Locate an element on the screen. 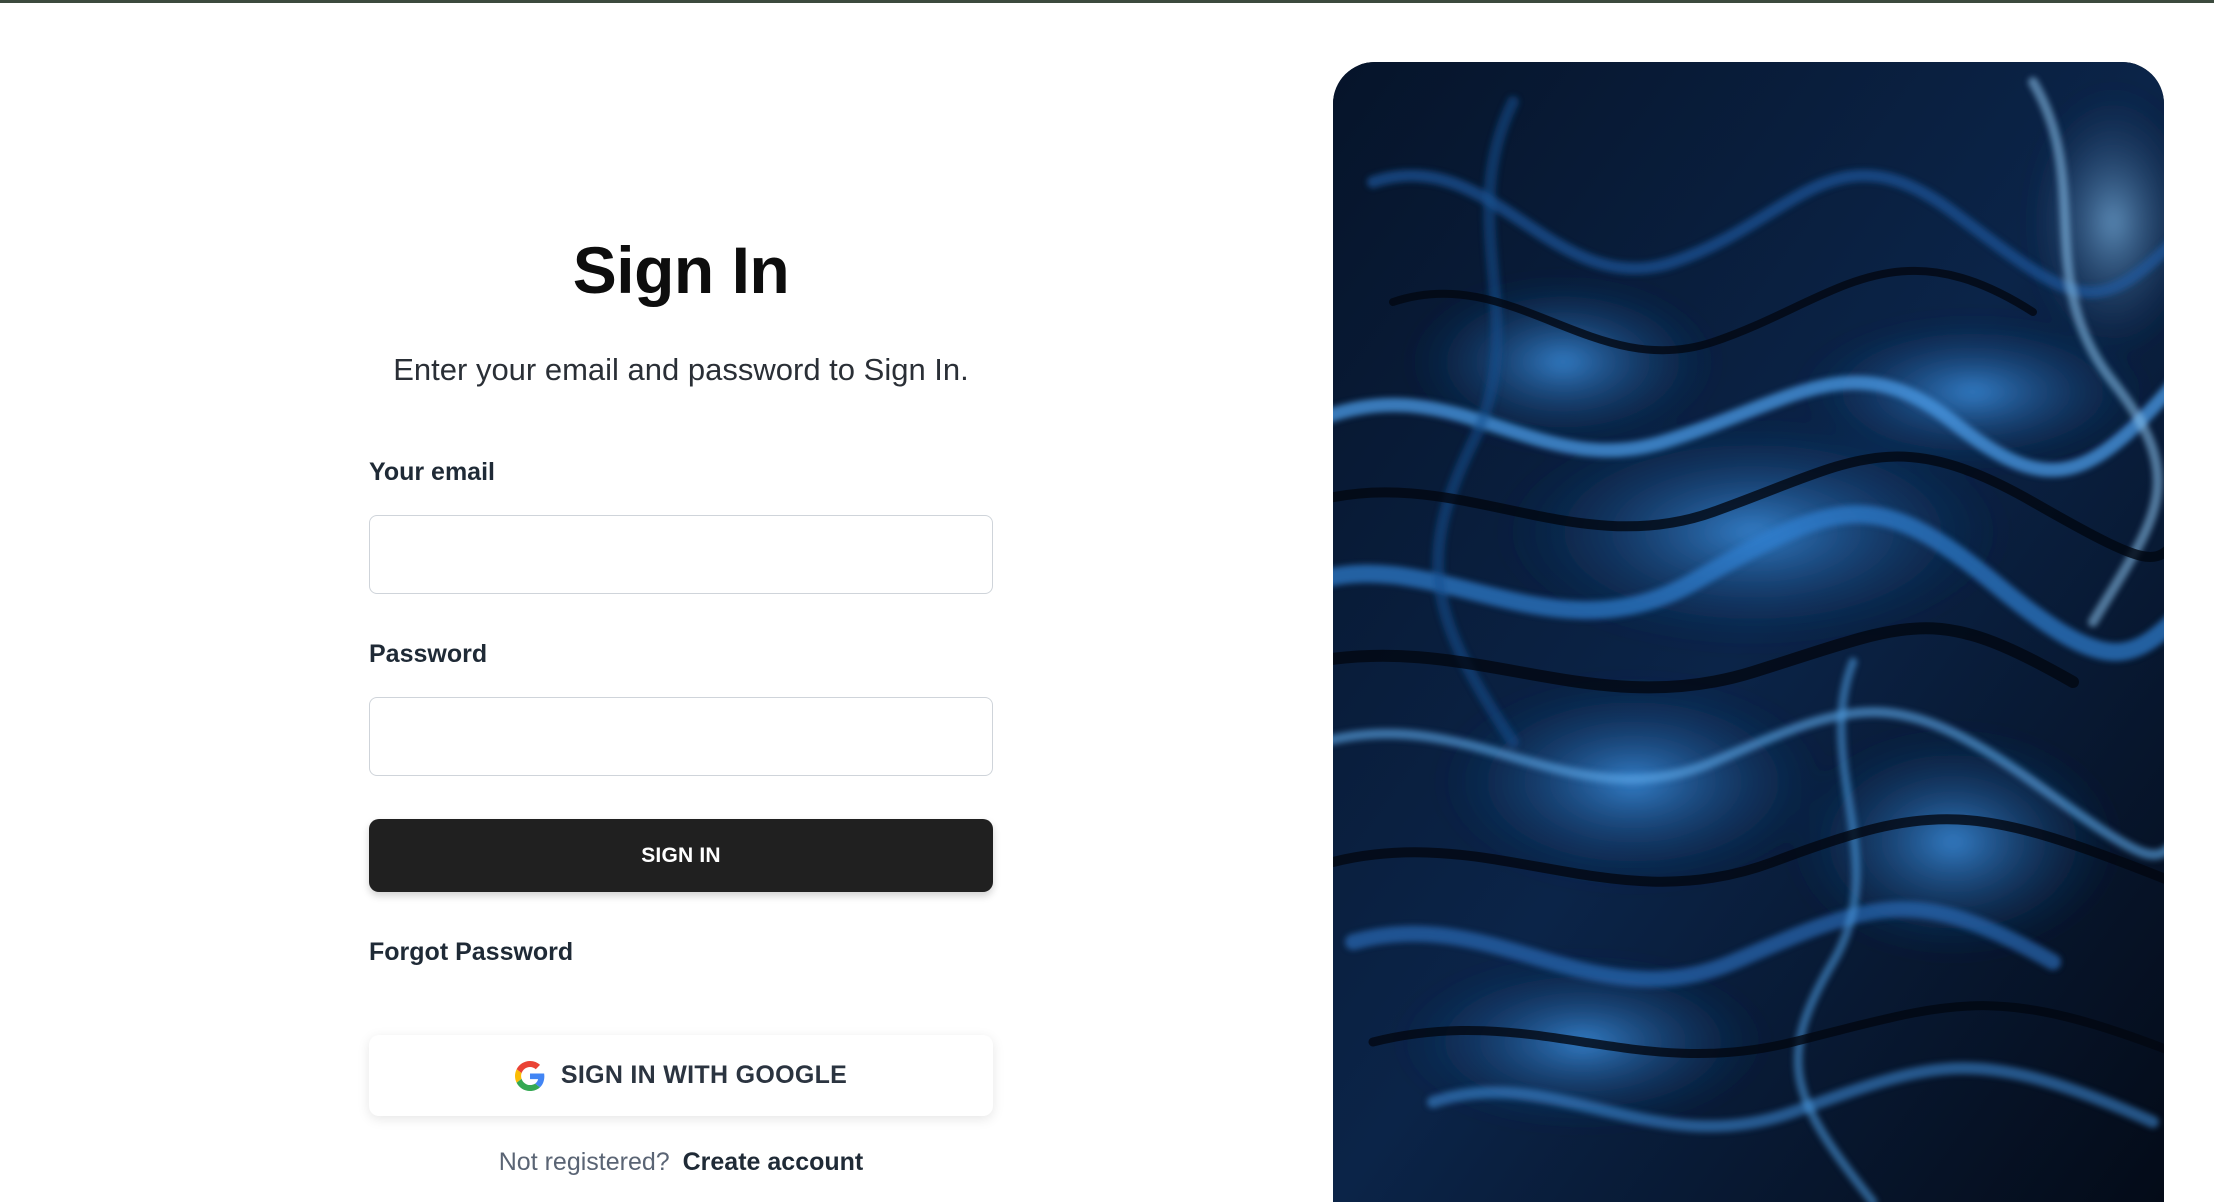 This screenshot has width=2214, height=1202. sign-in-button-label: SIGN IN is located at coordinates (681, 855).